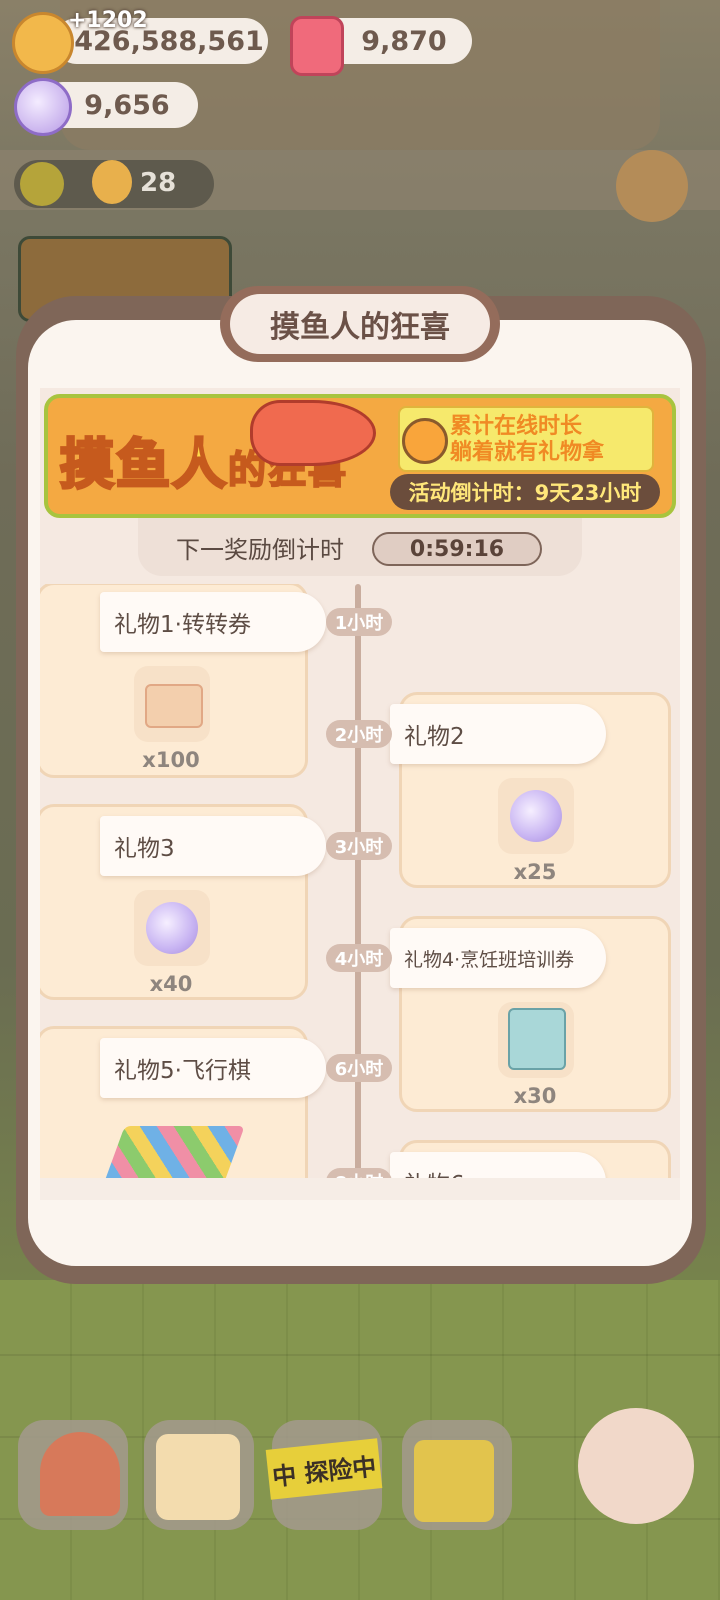 The height and width of the screenshot is (1600, 720). I want to click on next-reward-label: 下一奖励倒计时, so click(260, 550).